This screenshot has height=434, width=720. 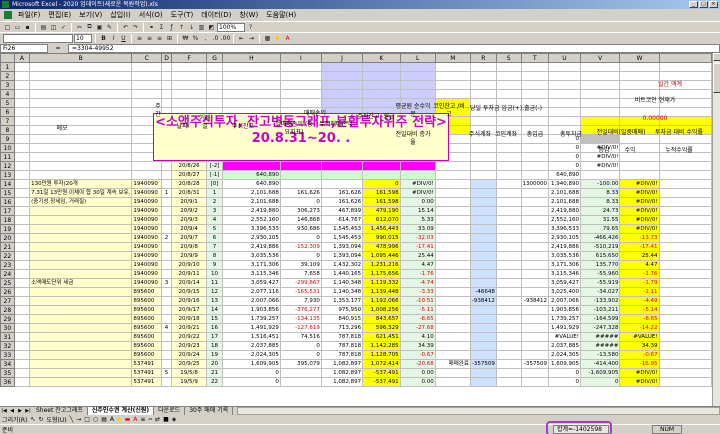 I want to click on column-header: J, so click(x=342, y=58).